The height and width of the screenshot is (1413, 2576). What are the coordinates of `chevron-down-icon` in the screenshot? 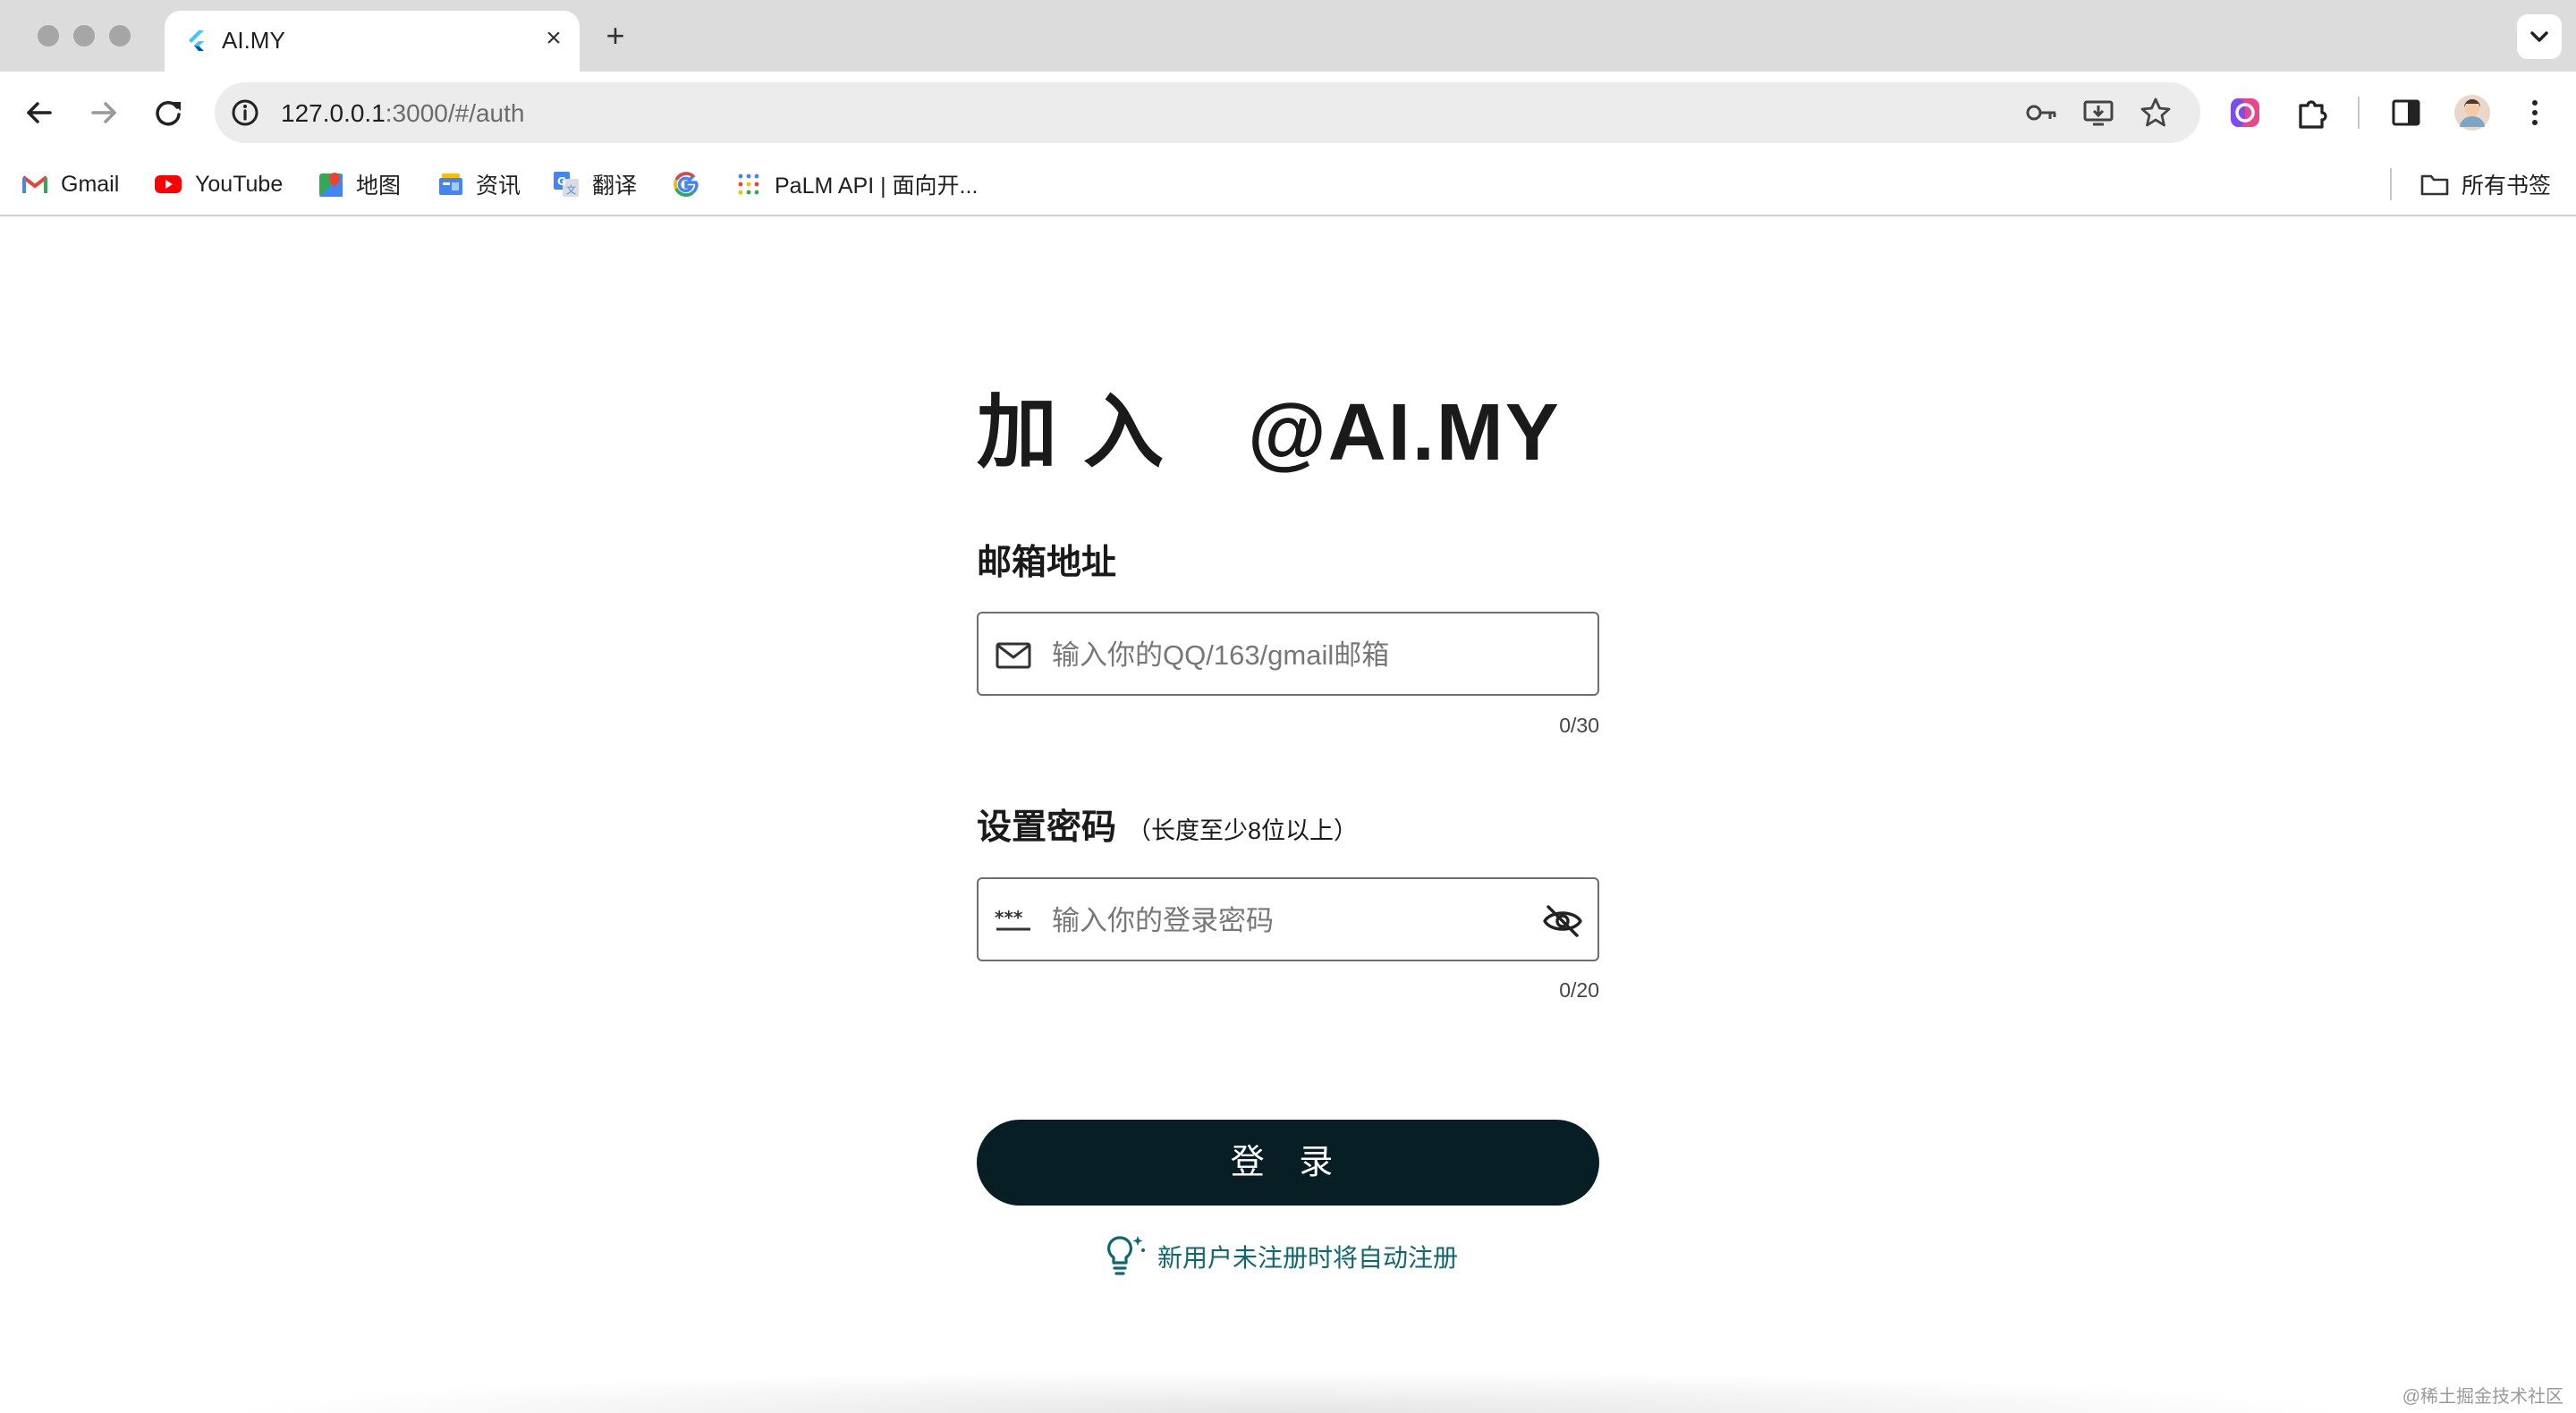 It's located at (2539, 36).